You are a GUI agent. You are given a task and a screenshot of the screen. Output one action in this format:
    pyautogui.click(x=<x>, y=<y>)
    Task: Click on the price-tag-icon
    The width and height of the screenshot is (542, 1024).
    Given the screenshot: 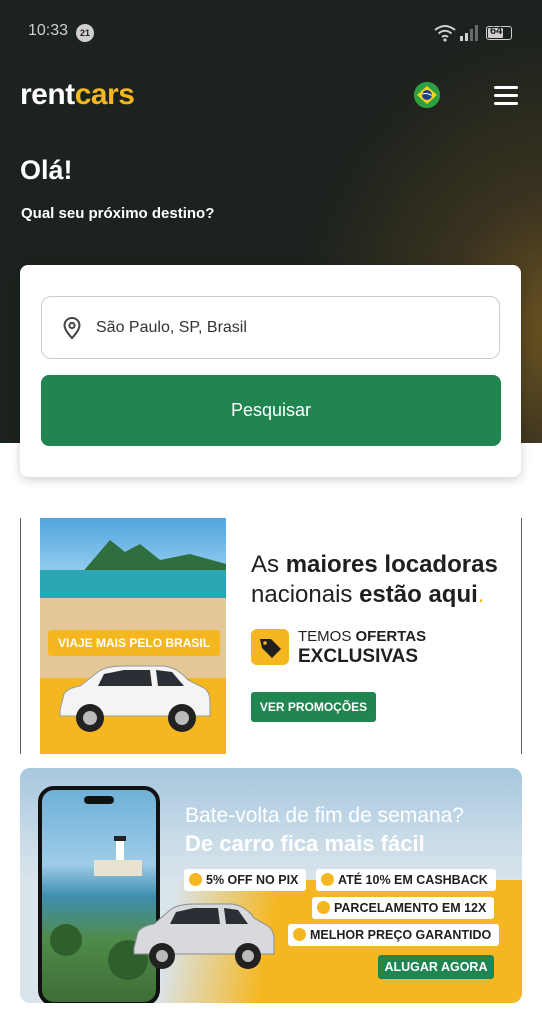 What is the action you would take?
    pyautogui.click(x=270, y=647)
    